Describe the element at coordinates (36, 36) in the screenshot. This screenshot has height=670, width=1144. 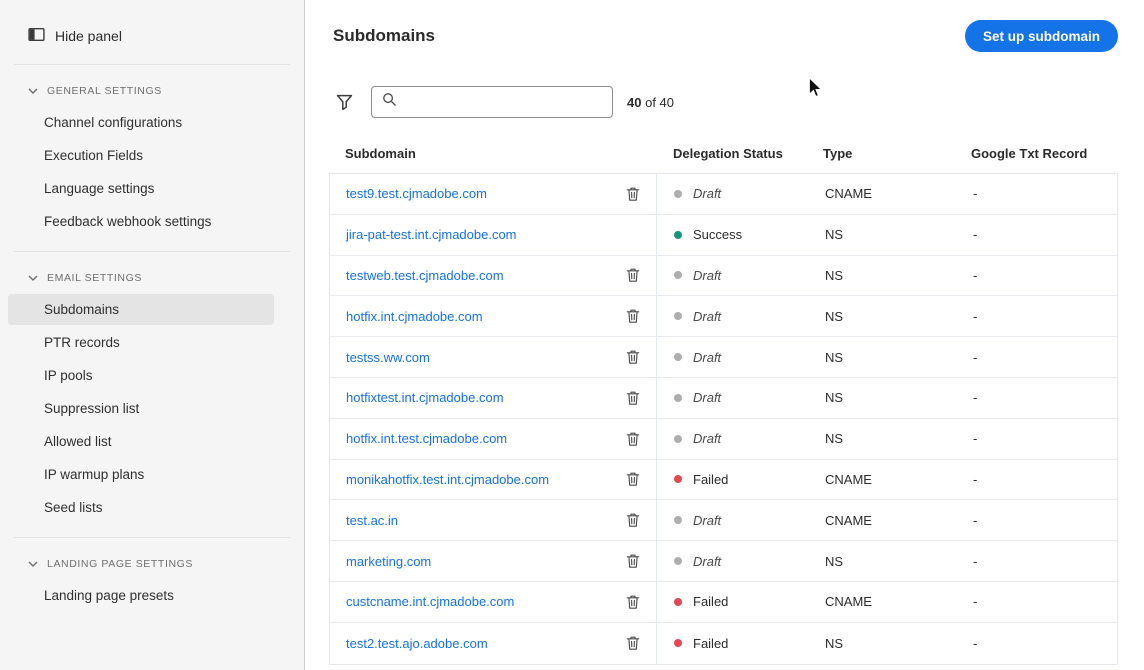
I see `panel-icon` at that location.